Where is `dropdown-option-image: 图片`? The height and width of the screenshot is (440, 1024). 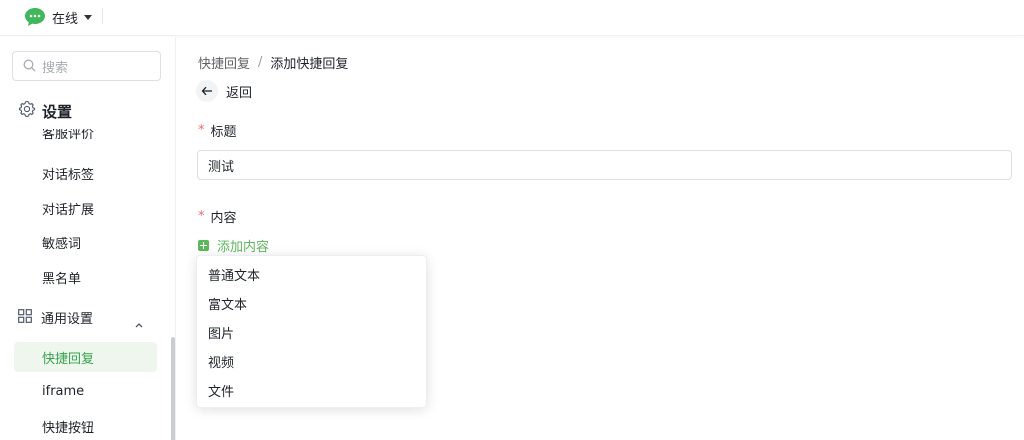
dropdown-option-image: 图片 is located at coordinates (311, 332).